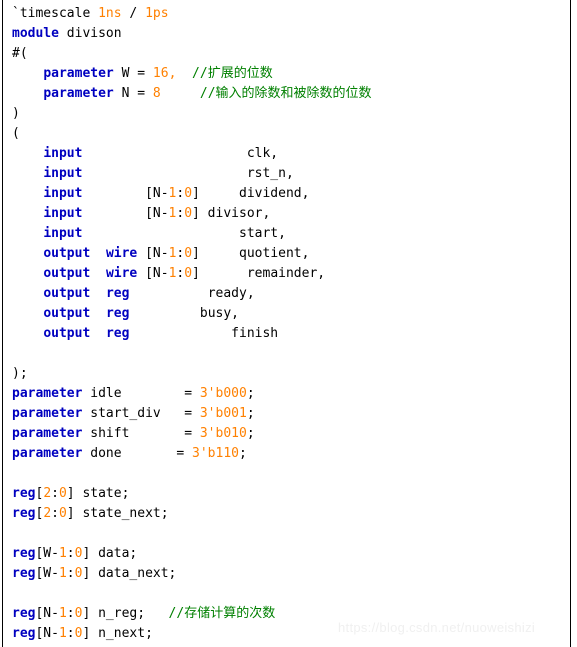 This screenshot has height=647, width=577. Describe the element at coordinates (251, 253) in the screenshot. I see `code-token-plain: ] quotient,` at that location.